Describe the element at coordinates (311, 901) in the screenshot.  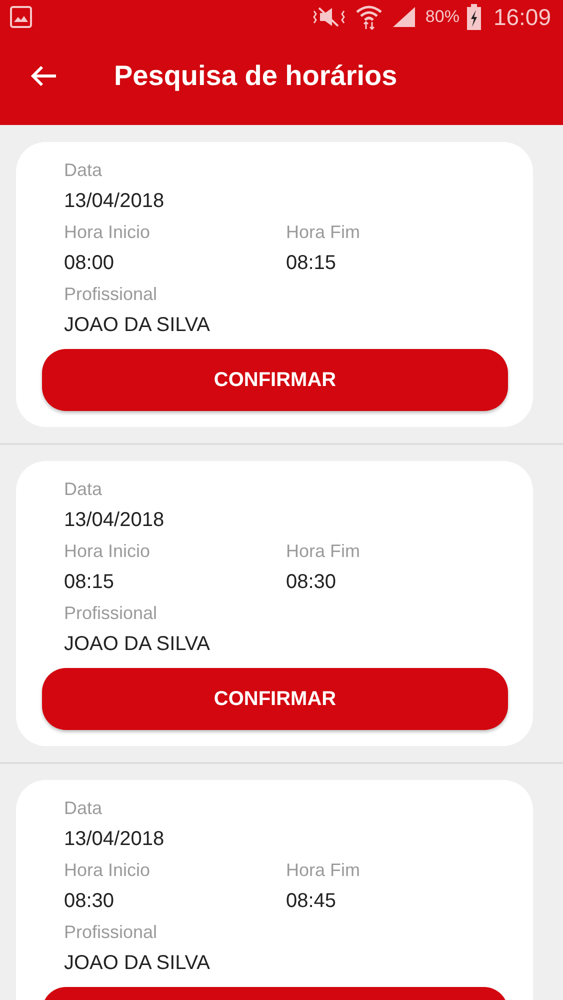
I see `end-time-value: 08:45` at that location.